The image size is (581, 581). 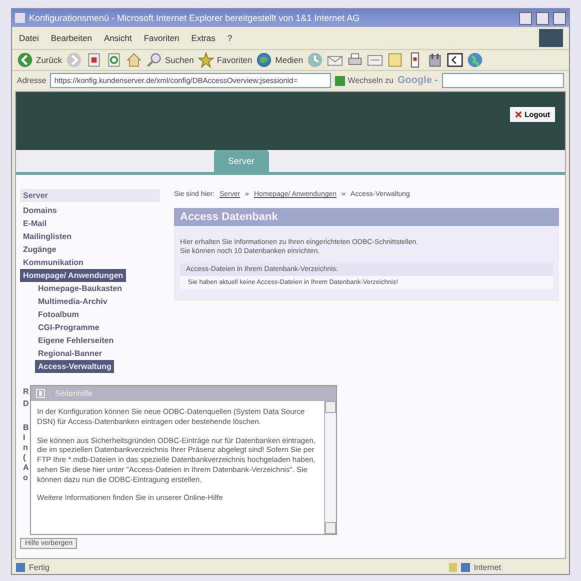 What do you see at coordinates (94, 60) in the screenshot?
I see `stop-icon` at bounding box center [94, 60].